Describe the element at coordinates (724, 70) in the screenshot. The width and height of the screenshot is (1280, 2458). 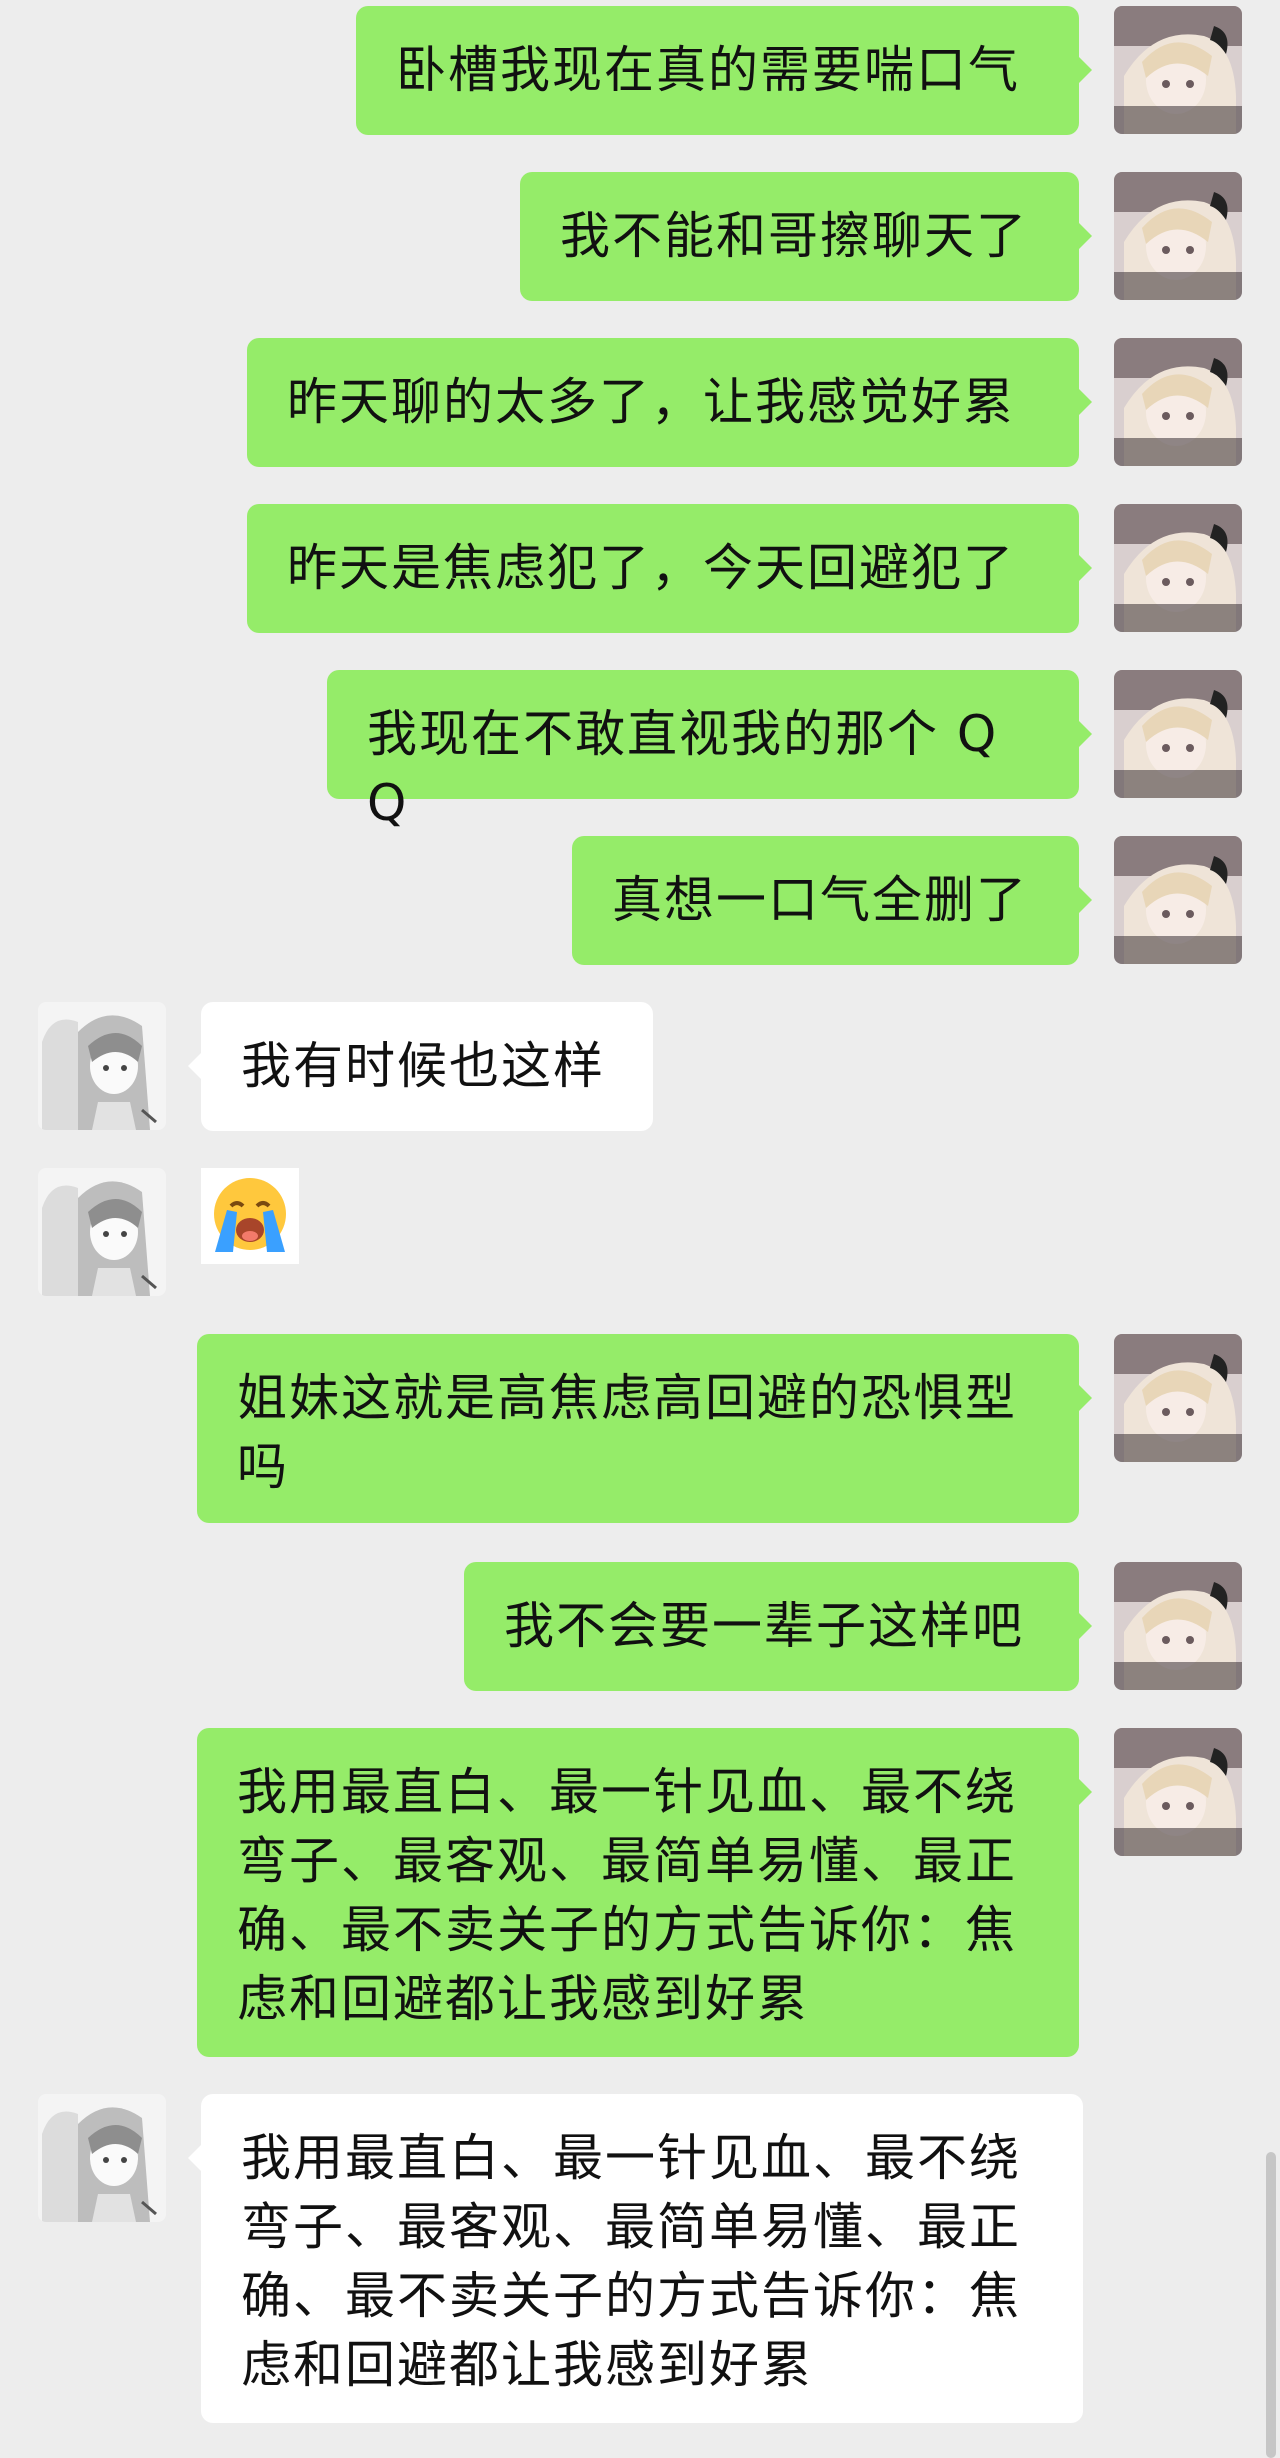
I see `message-bubble: 卧槽我现在真的需要喘口气` at that location.